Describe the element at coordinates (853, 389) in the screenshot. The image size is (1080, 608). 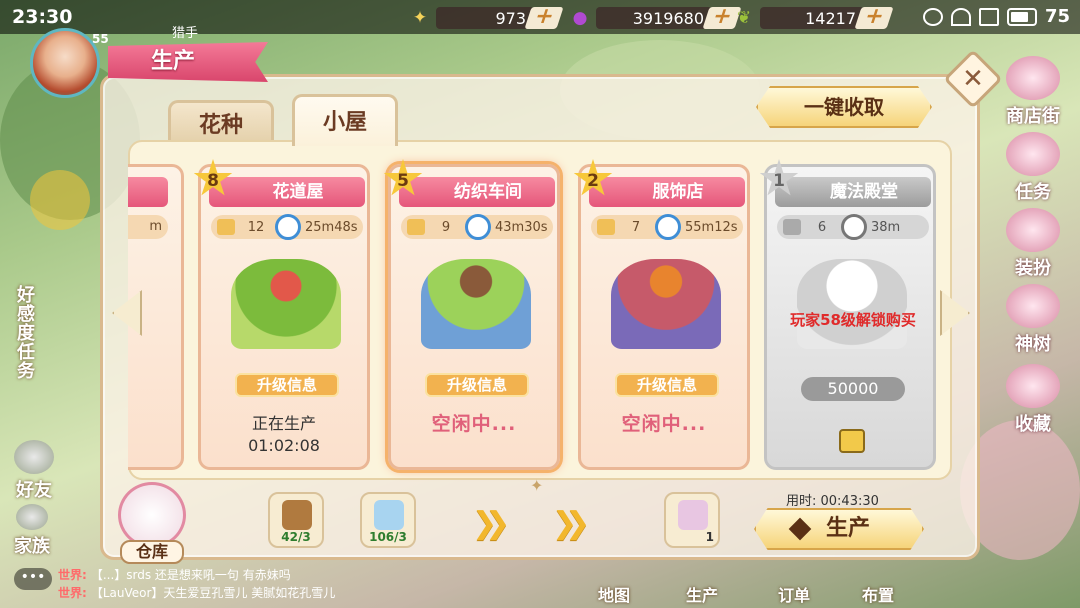
I see `purchase-cost: 50000` at that location.